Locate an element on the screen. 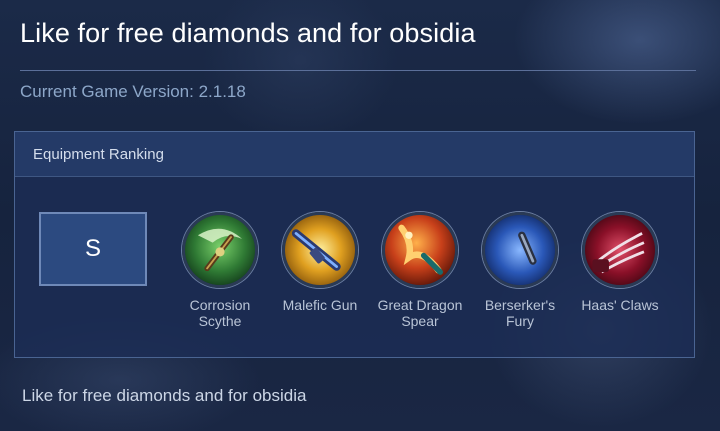 This screenshot has height=431, width=720. item-label: Corrosion Scythe is located at coordinates (220, 313).